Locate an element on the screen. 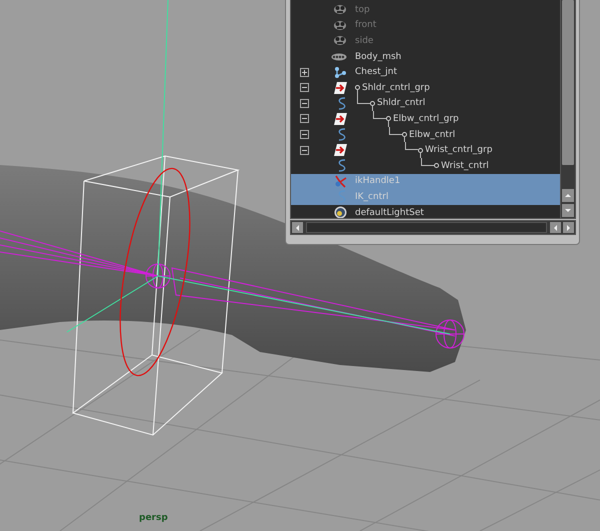 The width and height of the screenshot is (600, 531). vertical-scrollbar is located at coordinates (567, 109).